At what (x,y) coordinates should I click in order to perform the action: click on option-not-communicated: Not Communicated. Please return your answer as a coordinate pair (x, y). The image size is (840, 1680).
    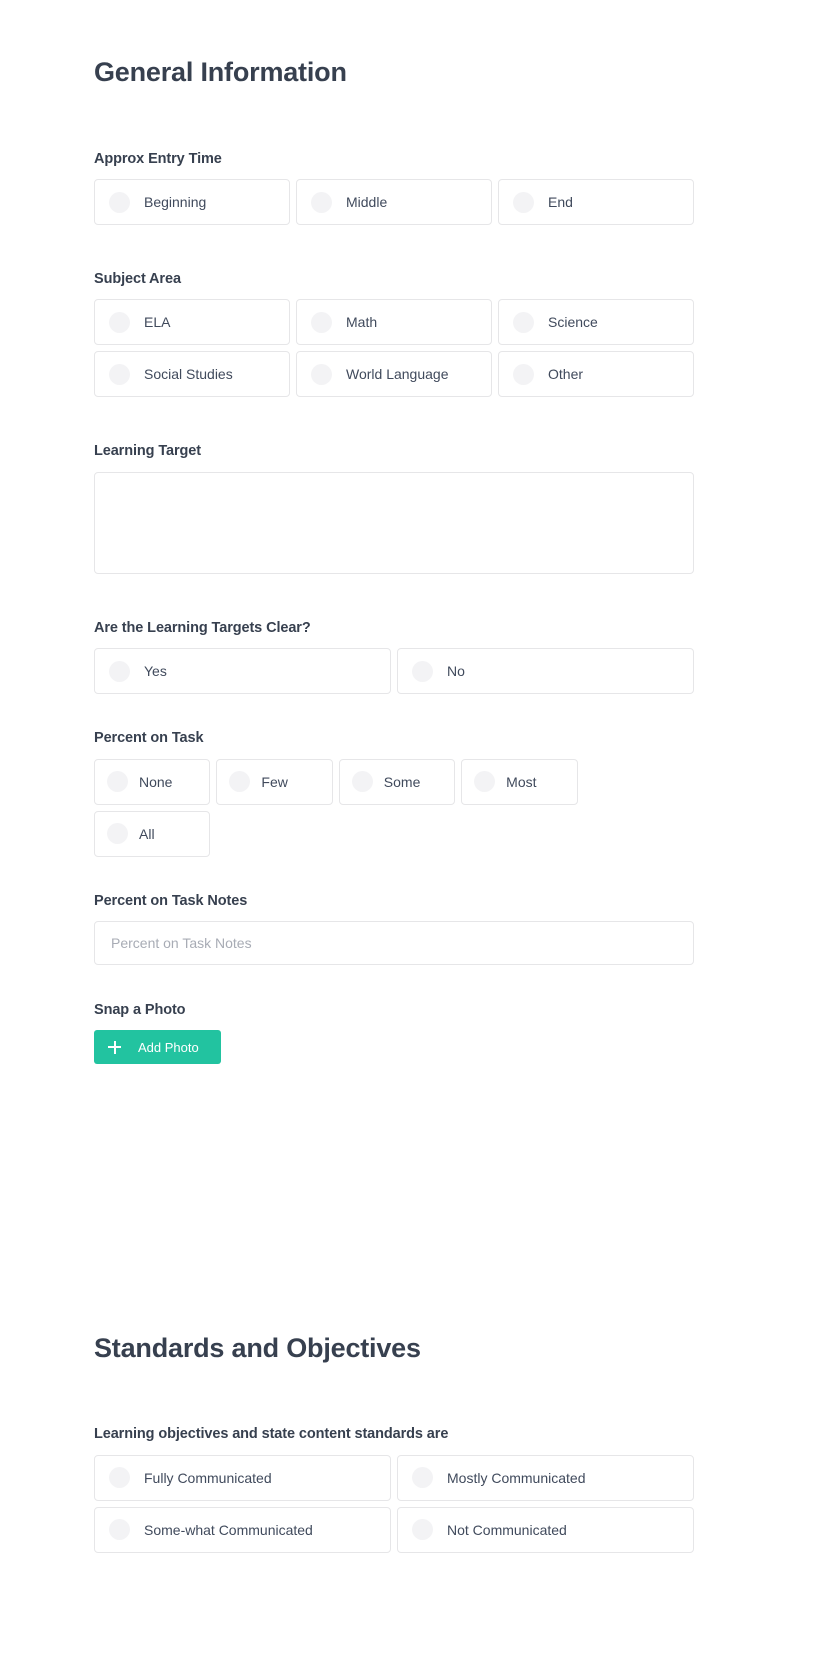
    Looking at the image, I should click on (545, 1529).